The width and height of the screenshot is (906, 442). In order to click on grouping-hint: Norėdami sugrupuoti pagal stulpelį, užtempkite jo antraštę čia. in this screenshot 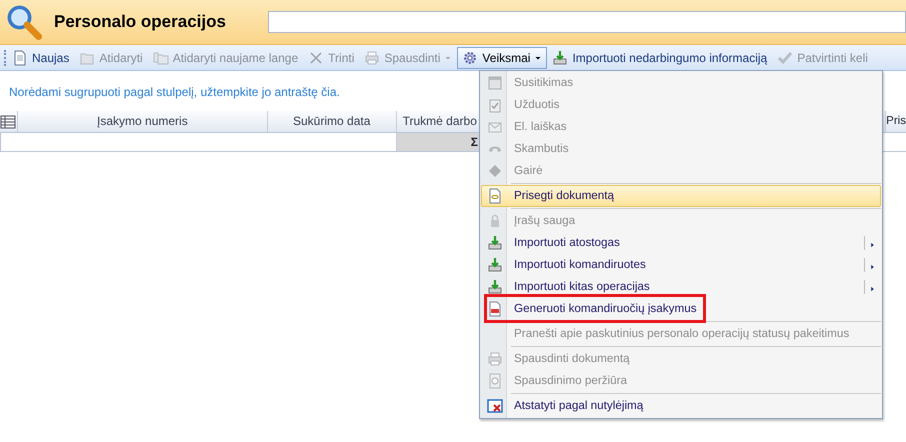, I will do `click(174, 92)`.